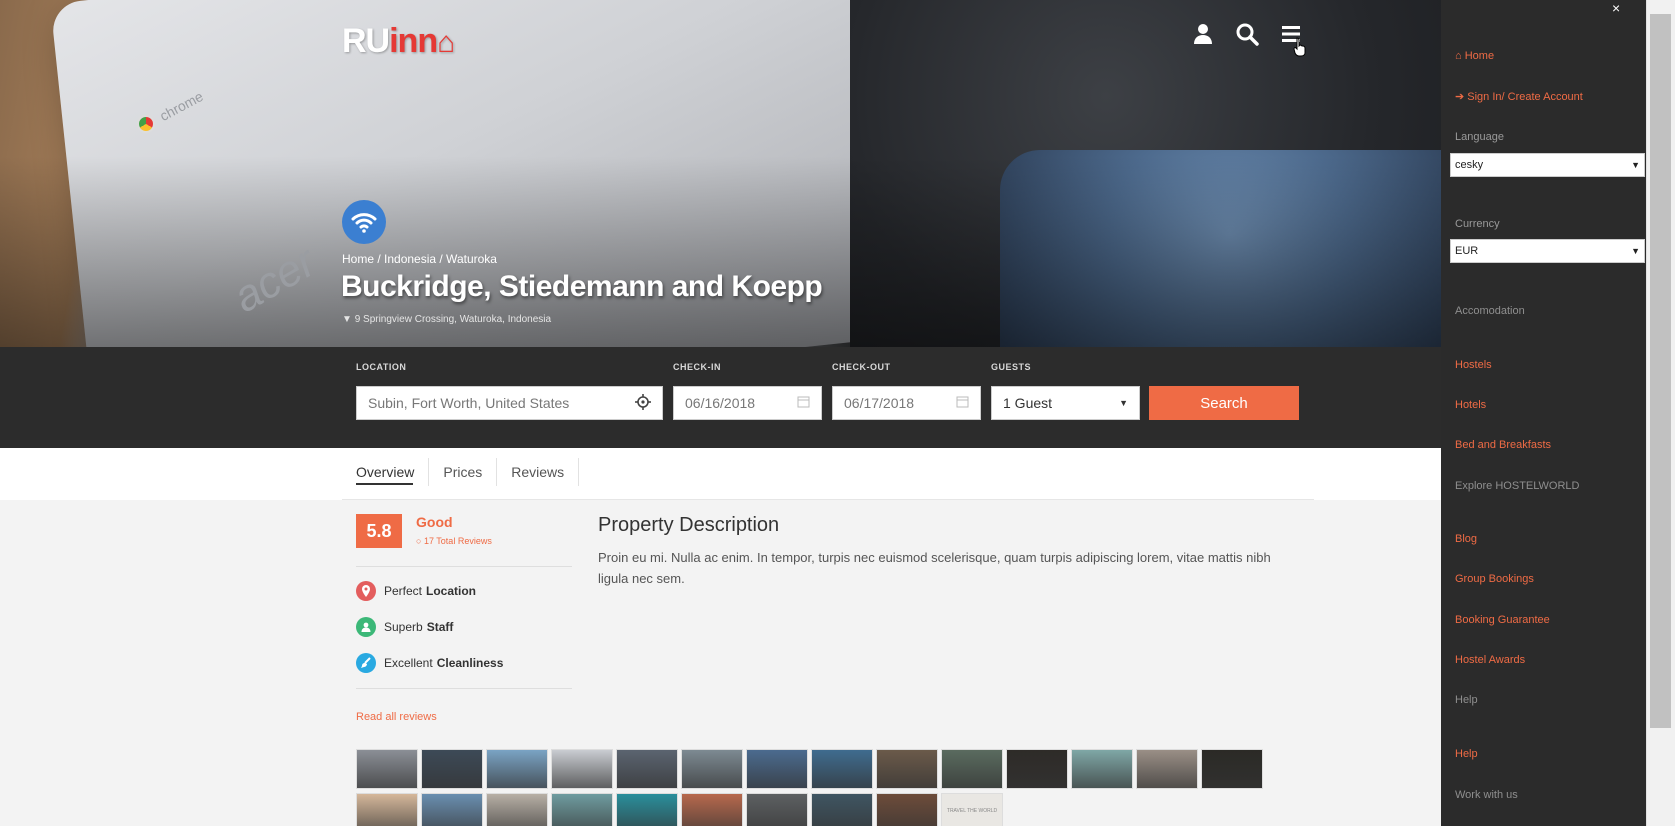 The height and width of the screenshot is (826, 1675). Describe the element at coordinates (1503, 445) in the screenshot. I see `side-menu-bed-and-breakfasts: Bed and Breakfasts` at that location.